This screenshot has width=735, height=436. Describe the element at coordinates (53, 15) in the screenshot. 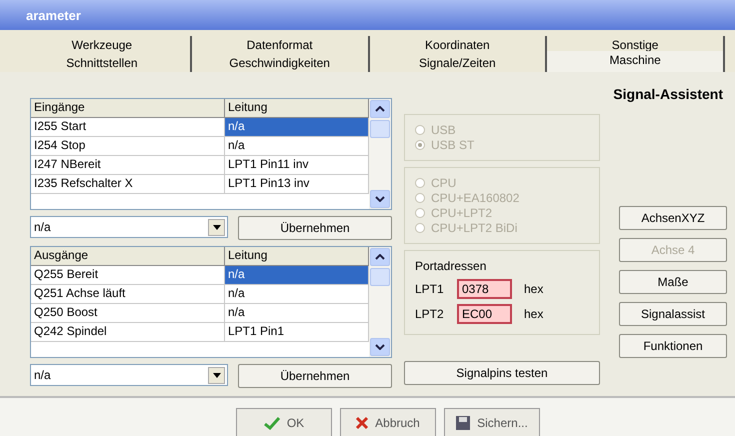

I see `window-title: arameter` at that location.